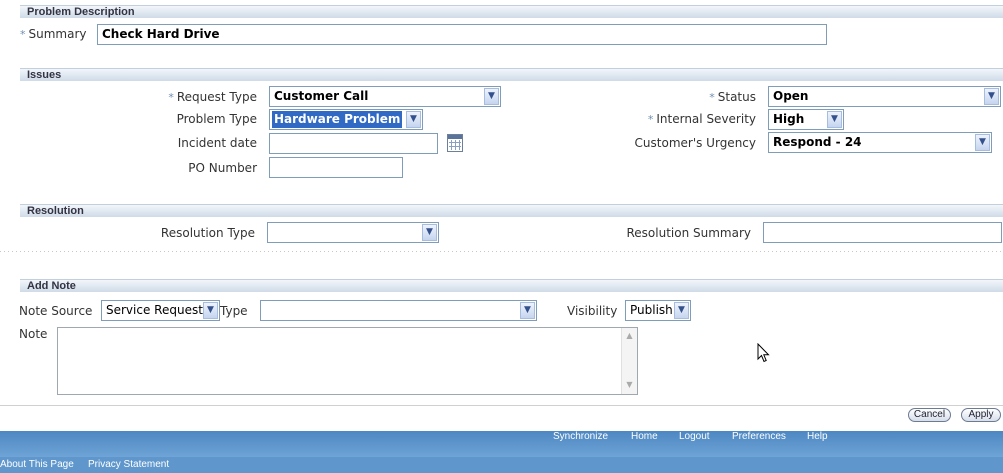 The width and height of the screenshot is (1003, 473). What do you see at coordinates (33, 334) in the screenshot?
I see `note-label: Note` at bounding box center [33, 334].